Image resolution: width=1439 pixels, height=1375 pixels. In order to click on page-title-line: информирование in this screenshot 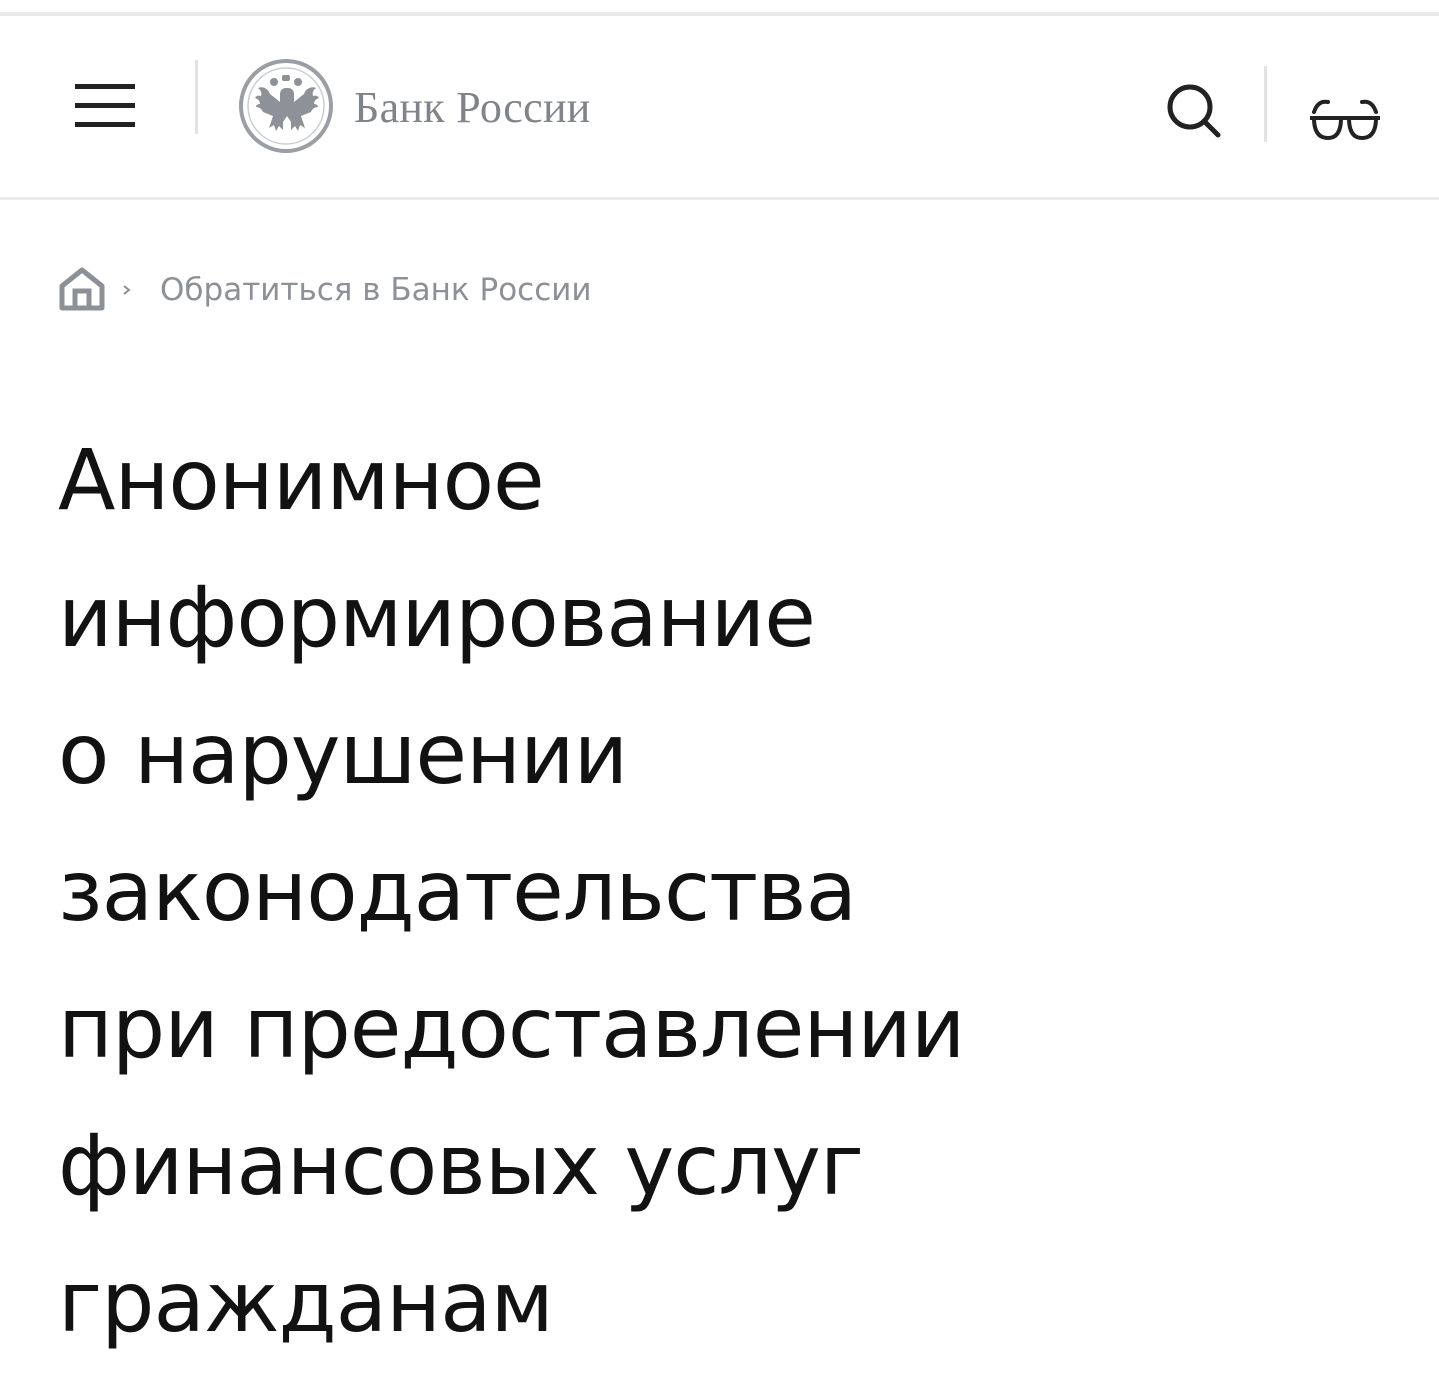, I will do `click(437, 617)`.